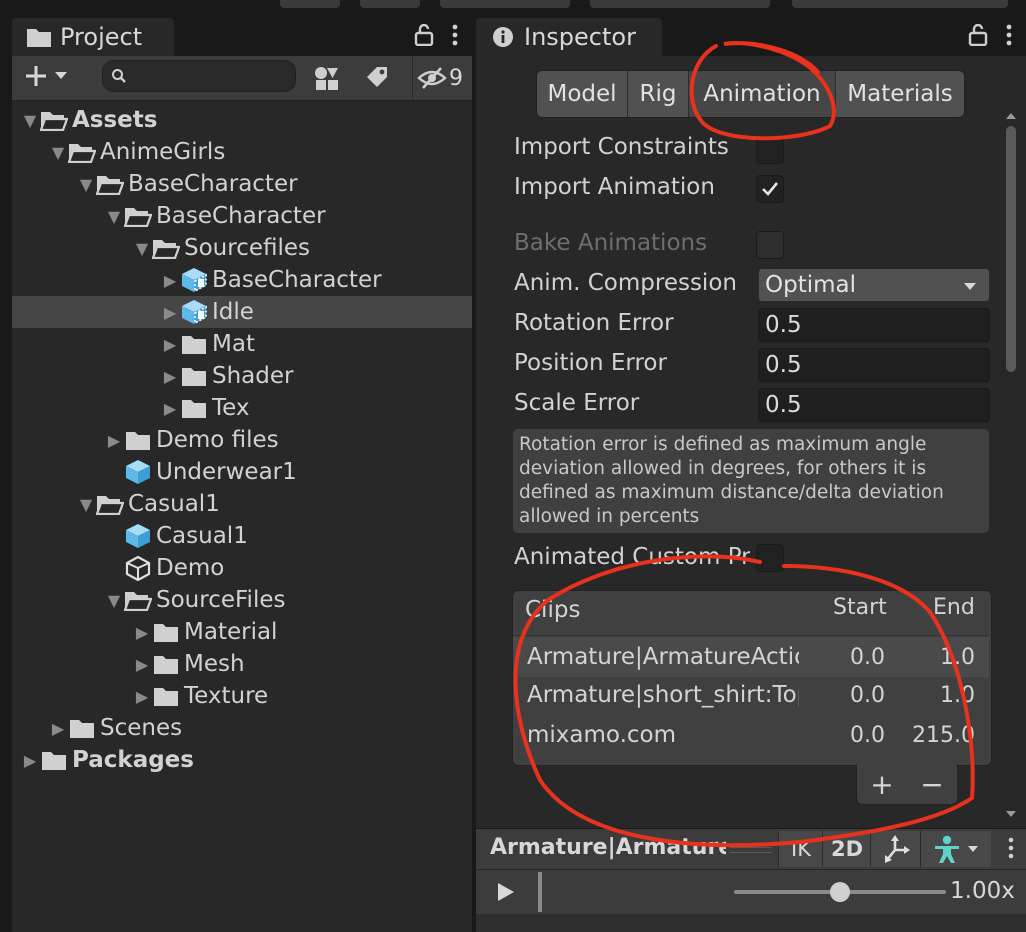 This screenshot has width=1026, height=932. Describe the element at coordinates (900, 94) in the screenshot. I see `tab-materials: Materials` at that location.